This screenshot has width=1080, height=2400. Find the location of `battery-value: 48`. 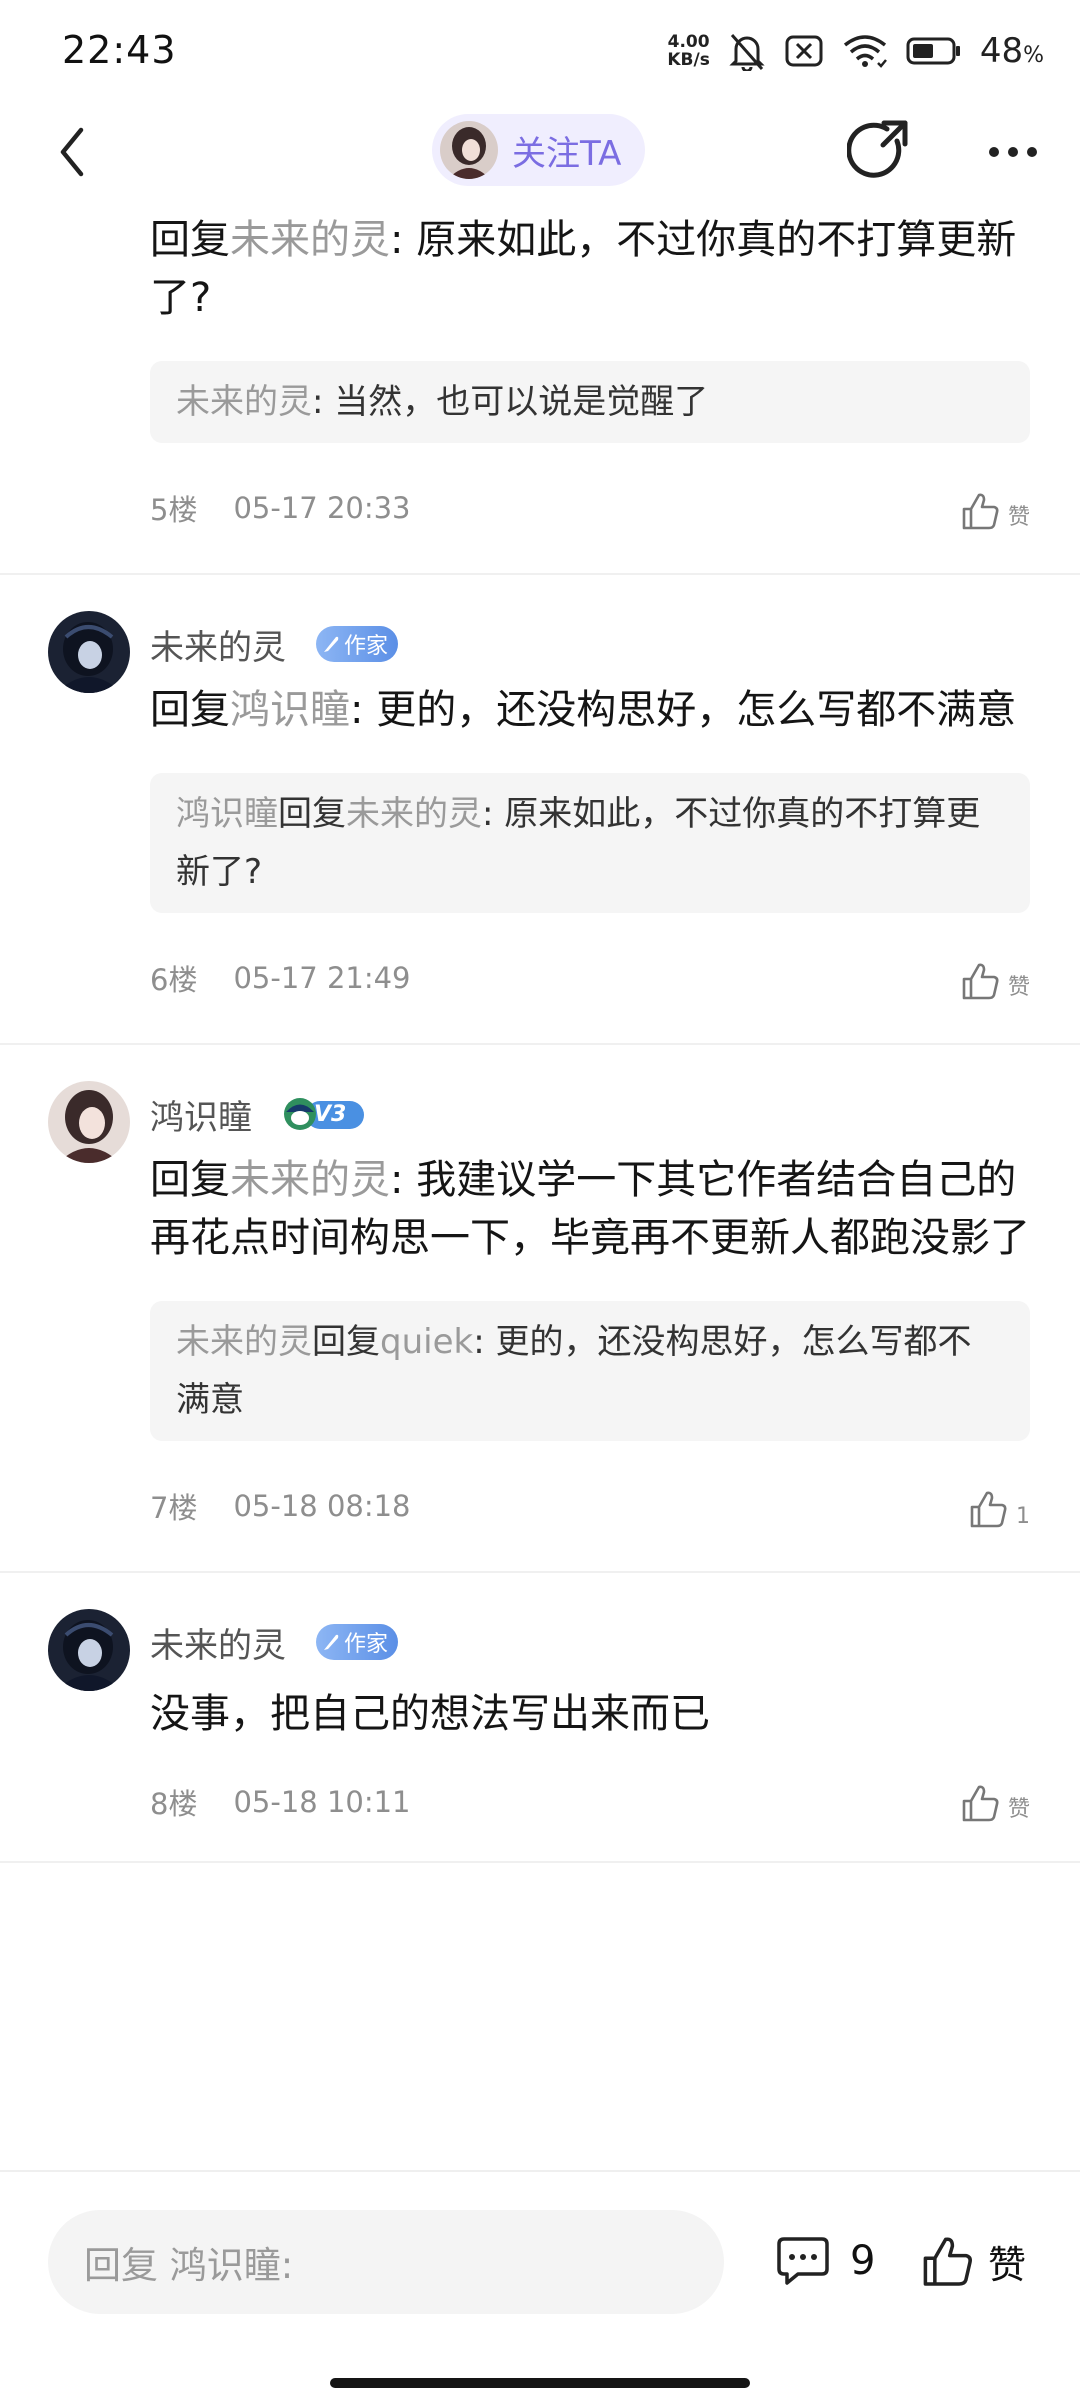

battery-value: 48 is located at coordinates (1001, 51).